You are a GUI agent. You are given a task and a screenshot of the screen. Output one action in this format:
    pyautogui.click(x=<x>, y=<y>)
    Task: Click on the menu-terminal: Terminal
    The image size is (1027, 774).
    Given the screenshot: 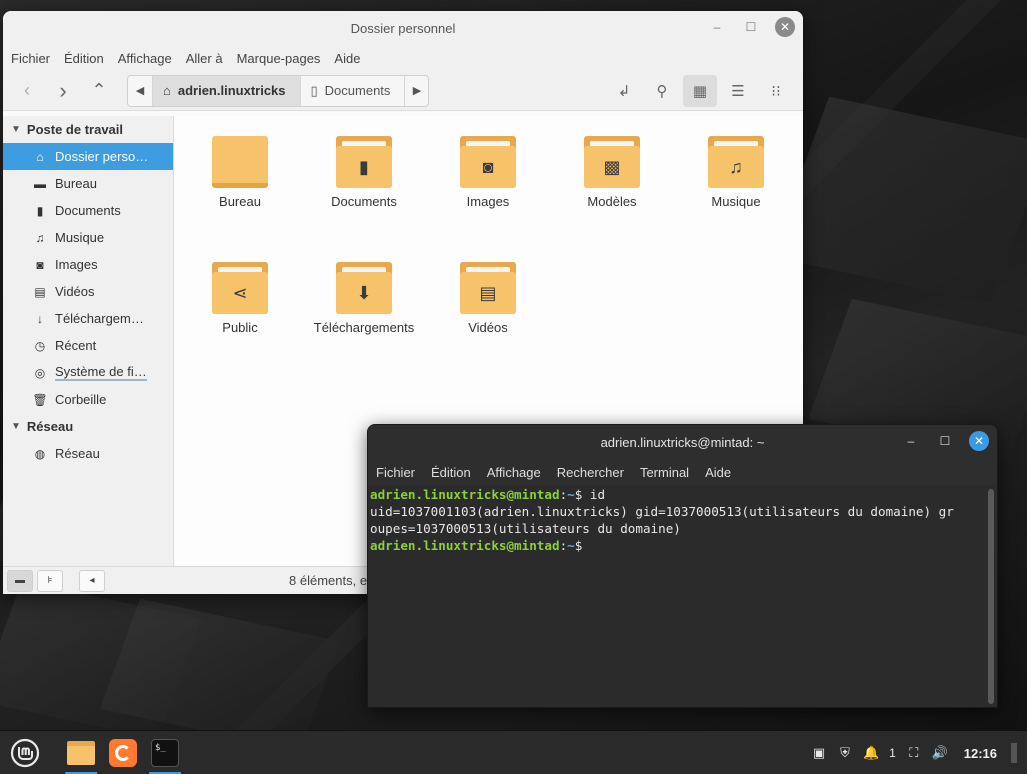 What is the action you would take?
    pyautogui.click(x=664, y=472)
    